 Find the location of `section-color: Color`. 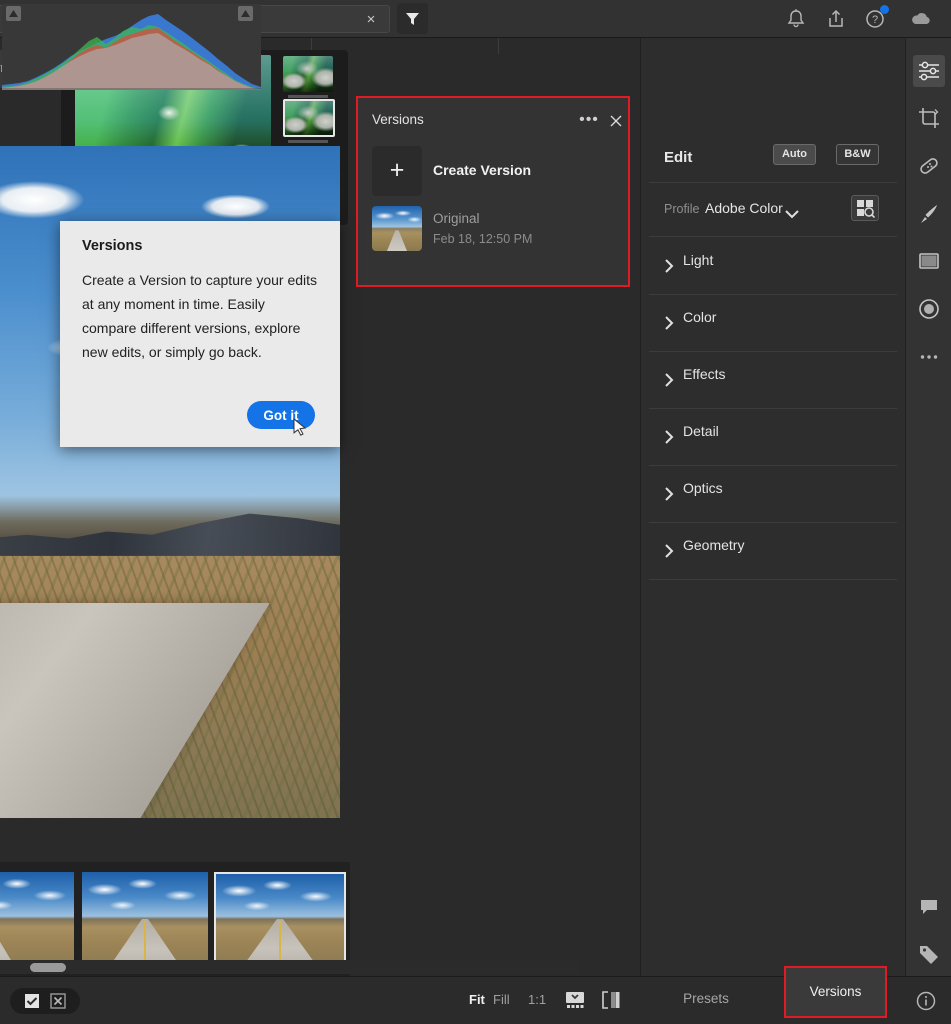

section-color: Color is located at coordinates (772, 323).